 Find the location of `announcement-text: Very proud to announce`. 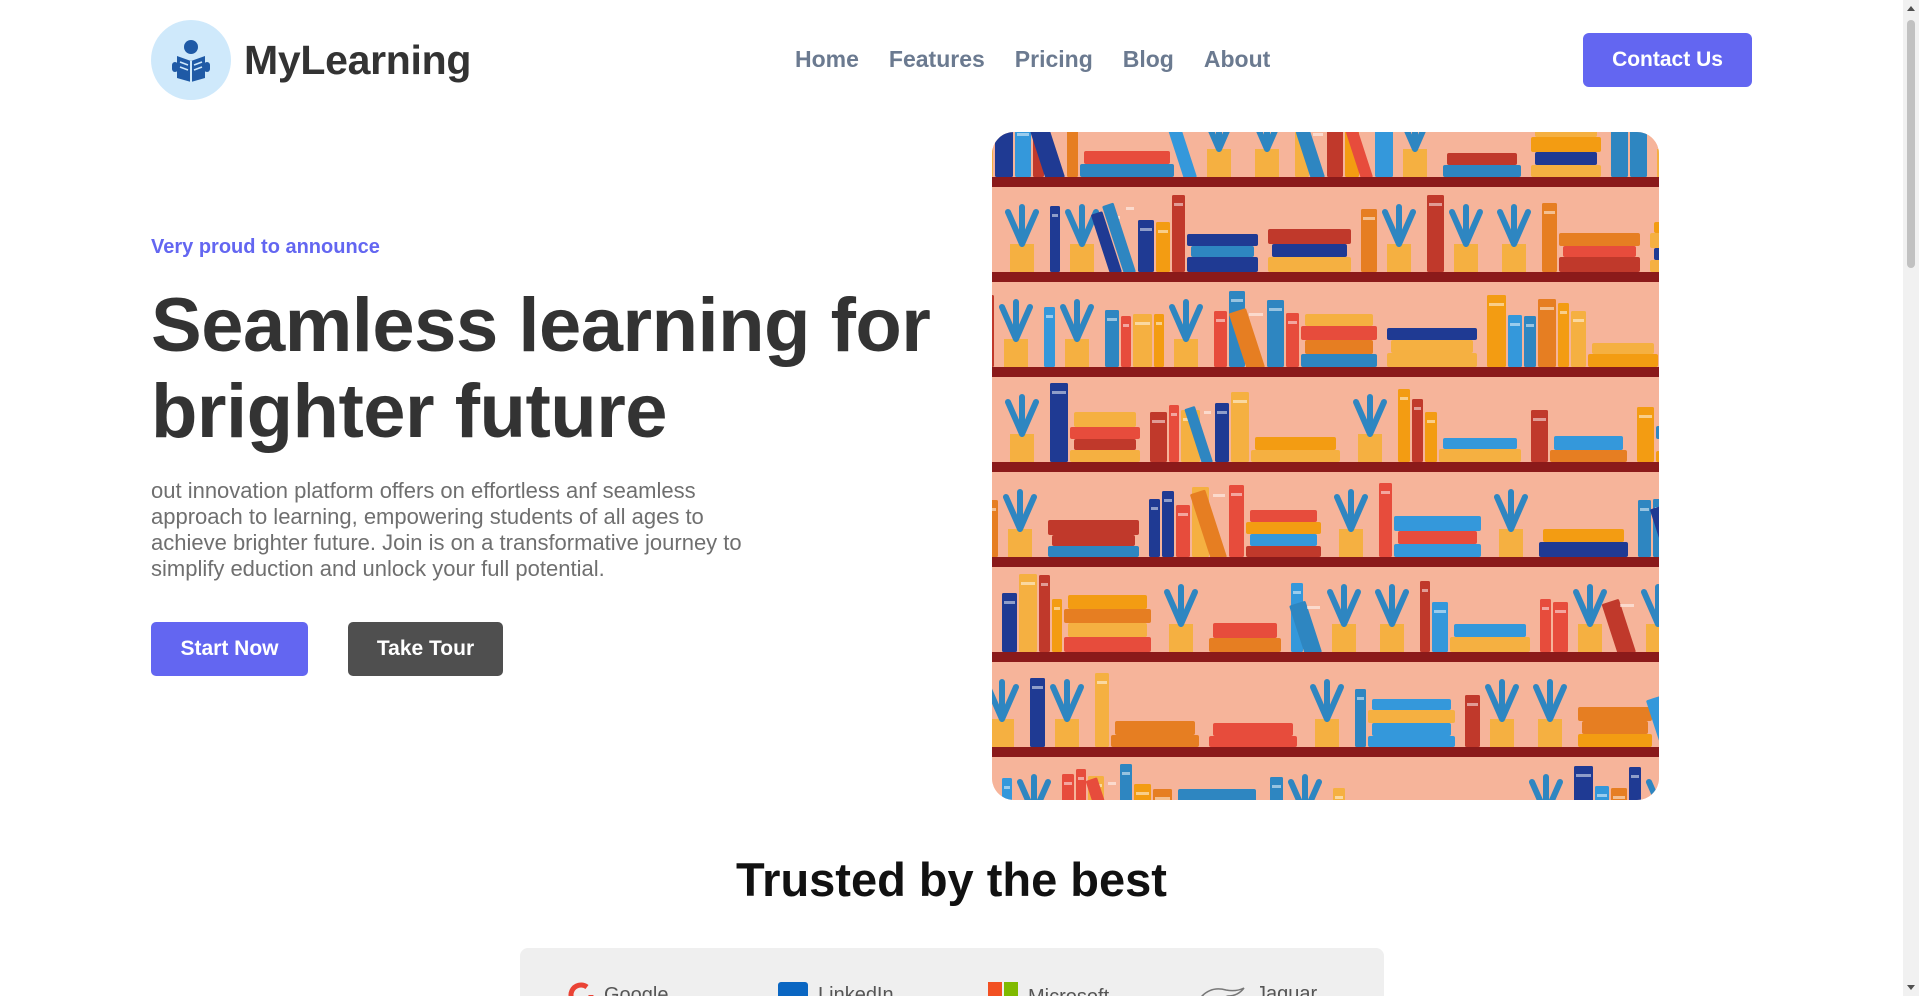

announcement-text: Very proud to announce is located at coordinates (265, 247).